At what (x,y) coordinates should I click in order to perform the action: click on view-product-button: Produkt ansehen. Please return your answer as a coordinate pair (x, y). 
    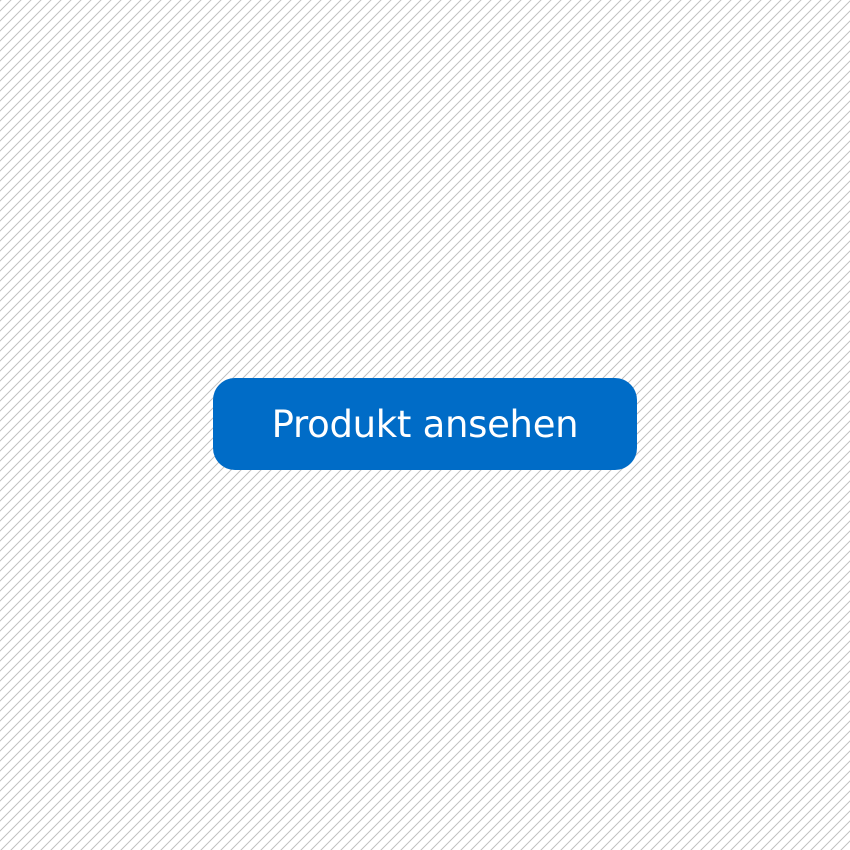
    Looking at the image, I should click on (425, 424).